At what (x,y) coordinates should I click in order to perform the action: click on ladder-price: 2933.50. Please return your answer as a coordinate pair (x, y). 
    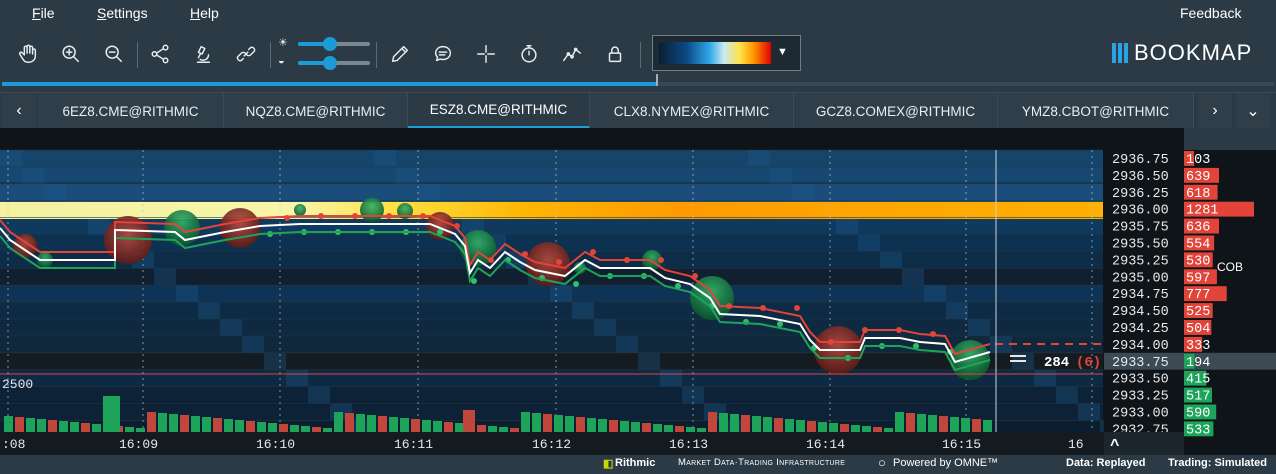
    Looking at the image, I should click on (1140, 380).